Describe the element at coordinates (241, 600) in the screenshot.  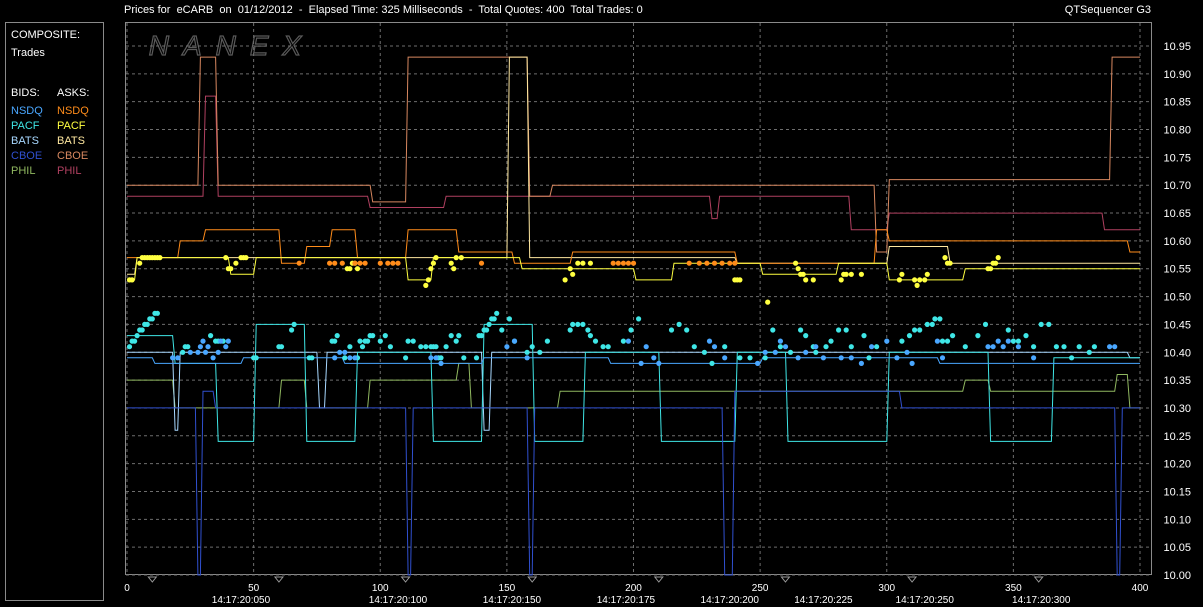
I see `time-label: 14:17:20:050` at that location.